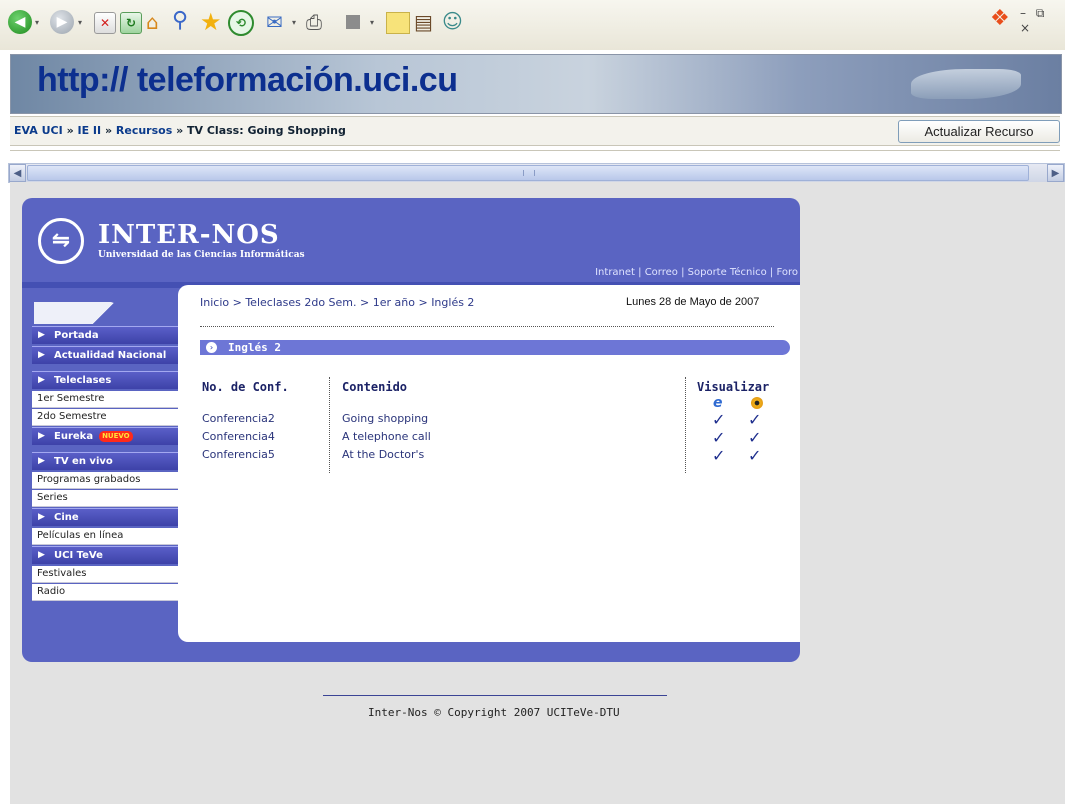 The width and height of the screenshot is (1065, 804). Describe the element at coordinates (105, 517) in the screenshot. I see `sidebar-item-cine: ▶ Cine` at that location.